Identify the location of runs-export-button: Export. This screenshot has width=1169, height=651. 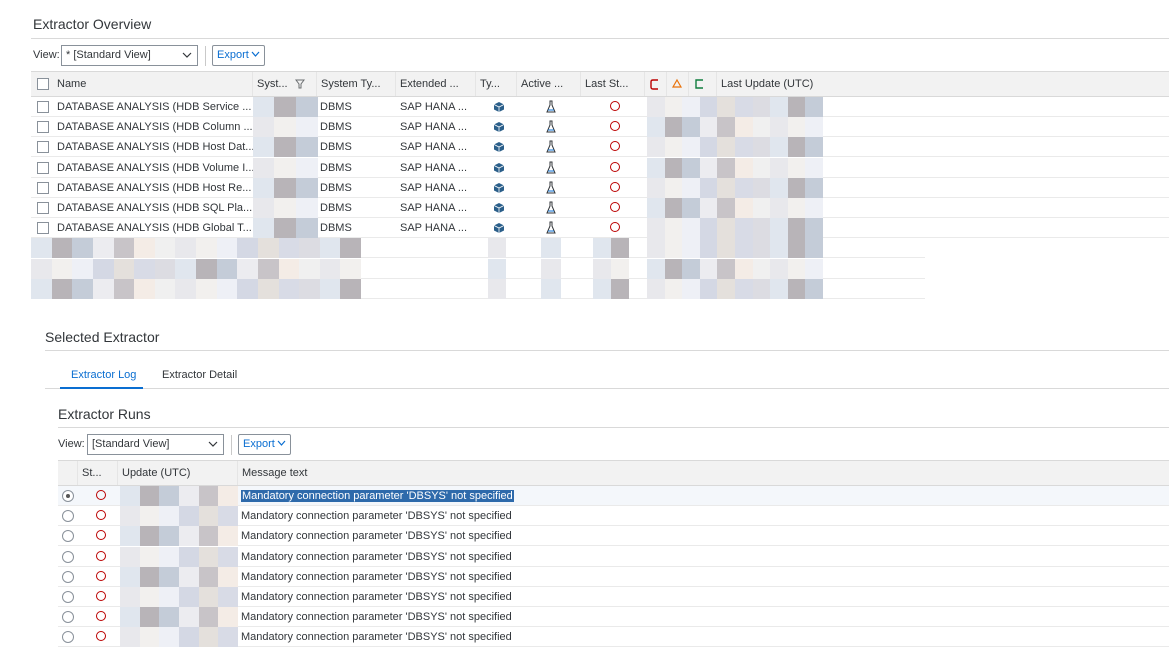
(264, 444).